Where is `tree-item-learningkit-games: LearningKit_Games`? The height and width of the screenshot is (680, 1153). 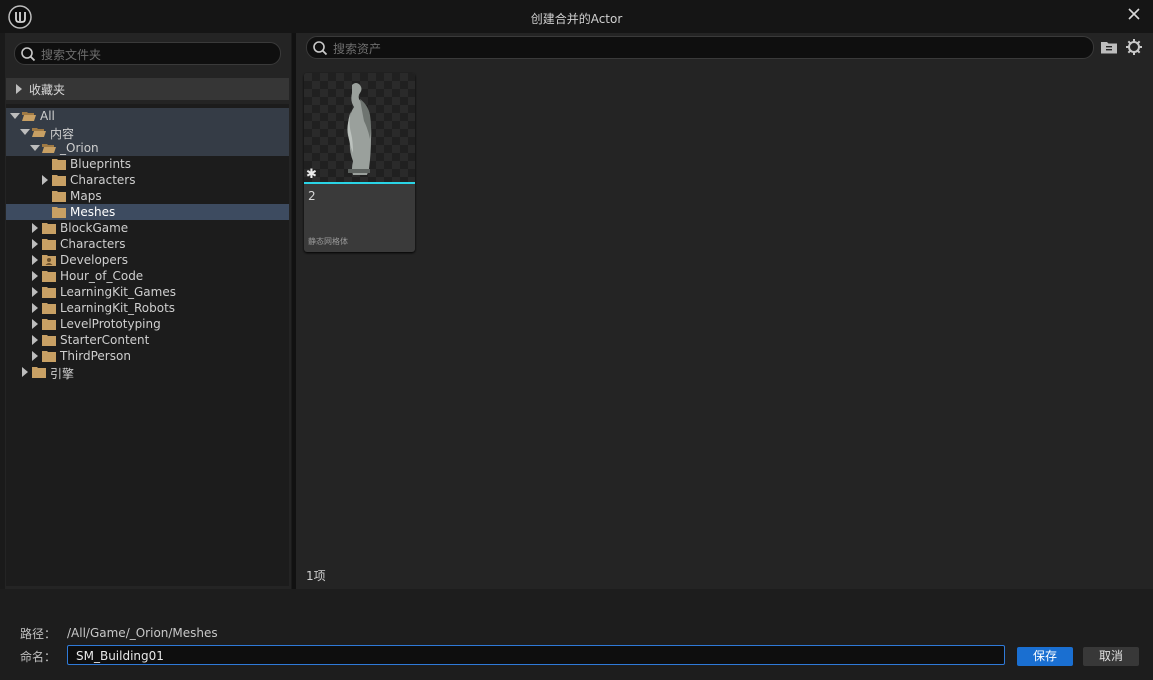
tree-item-learningkit-games: LearningKit_Games is located at coordinates (147, 292).